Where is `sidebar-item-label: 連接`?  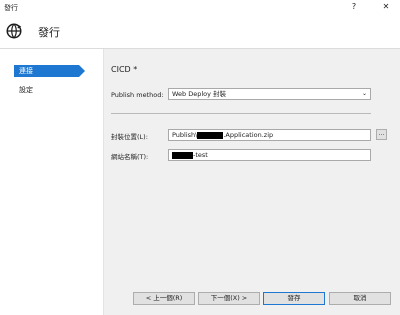 sidebar-item-label: 連接 is located at coordinates (26, 71).